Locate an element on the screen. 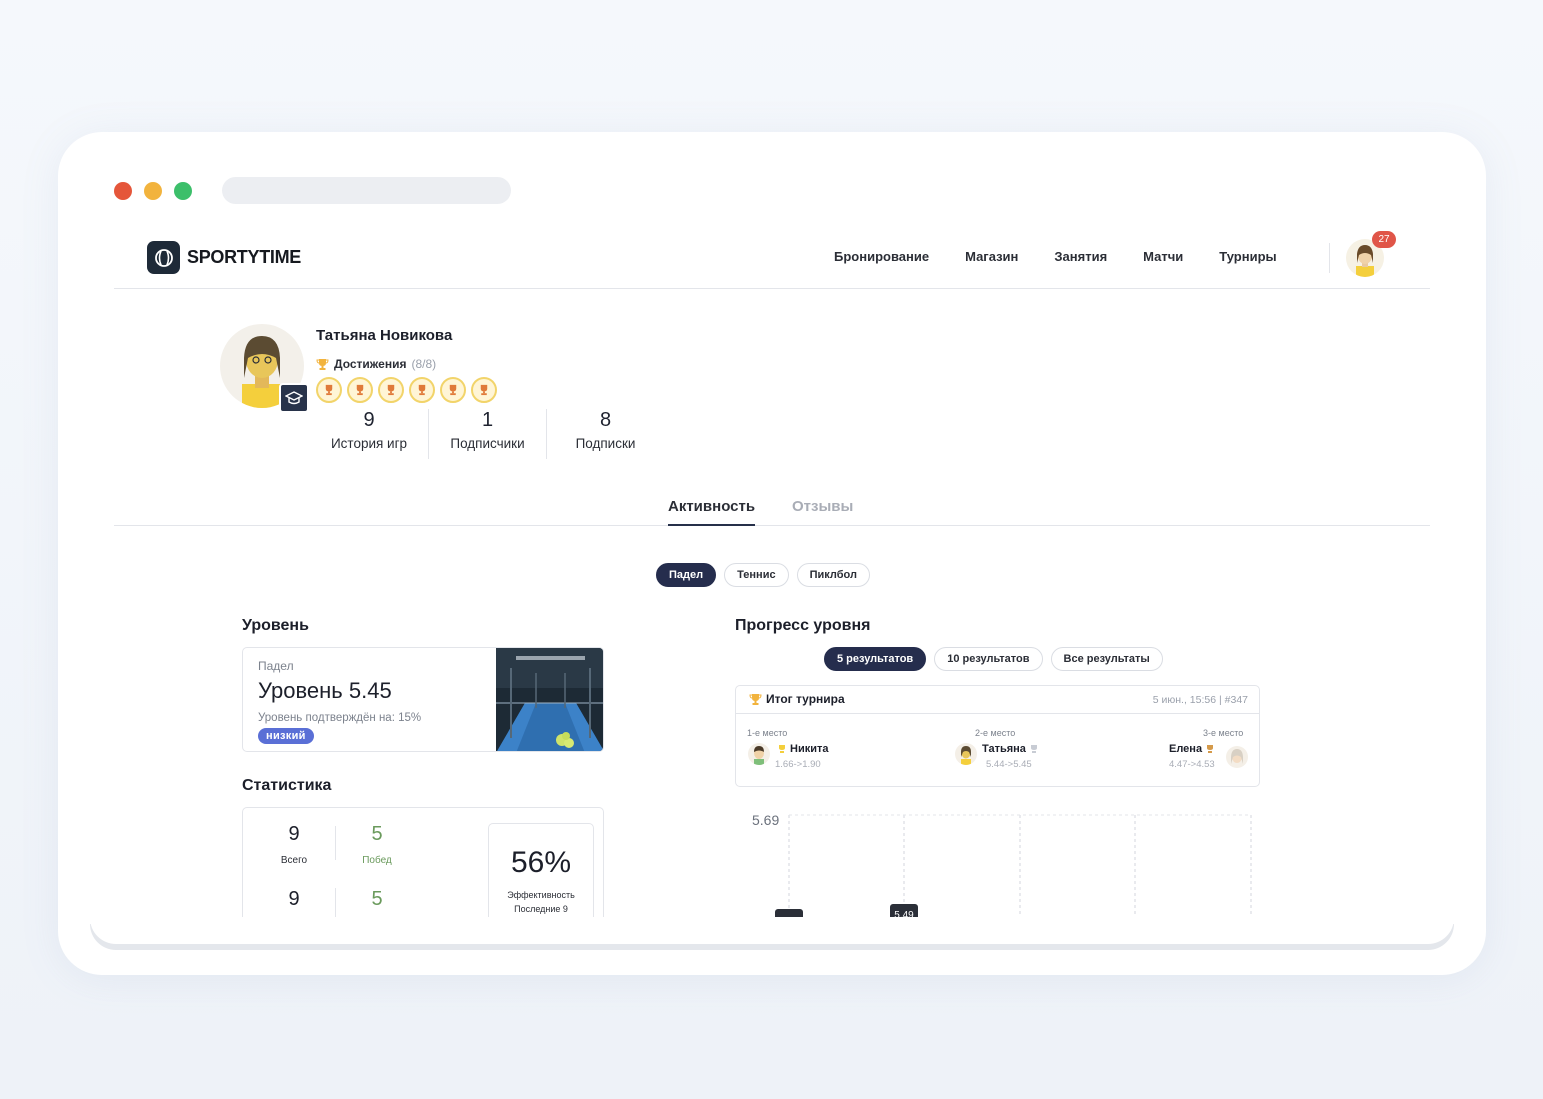  stat-divider is located at coordinates (335, 843).